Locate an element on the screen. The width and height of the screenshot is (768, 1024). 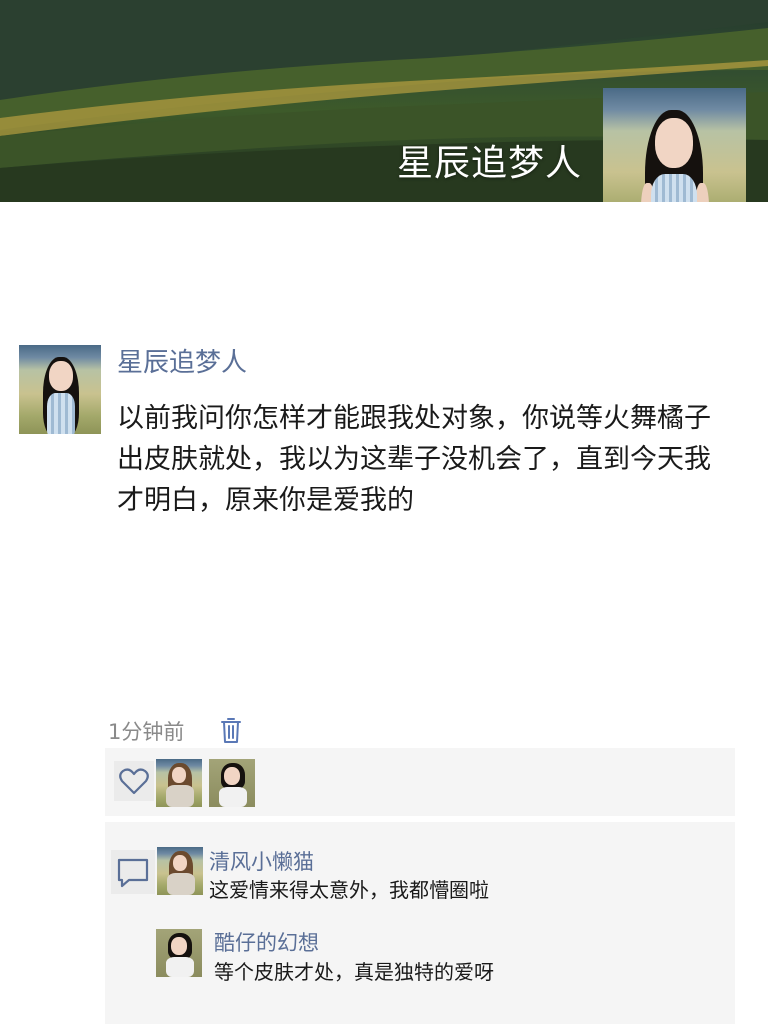
post-author-avatar is located at coordinates (60, 389).